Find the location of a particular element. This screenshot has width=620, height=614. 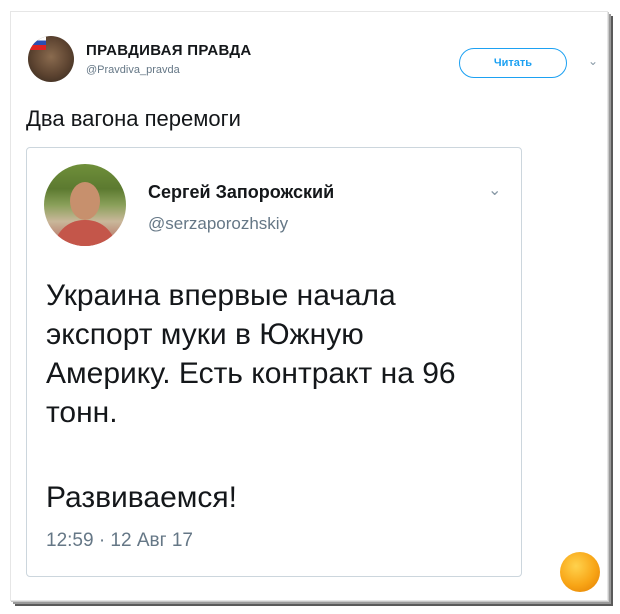

tweet-text: Два вагона перемоги is located at coordinates (133, 118).